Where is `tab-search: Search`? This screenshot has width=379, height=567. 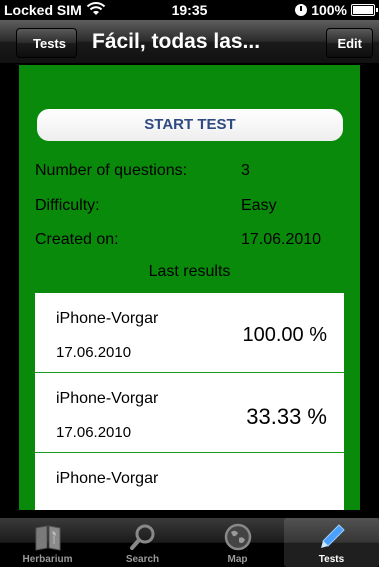
tab-search: Search is located at coordinates (142, 542).